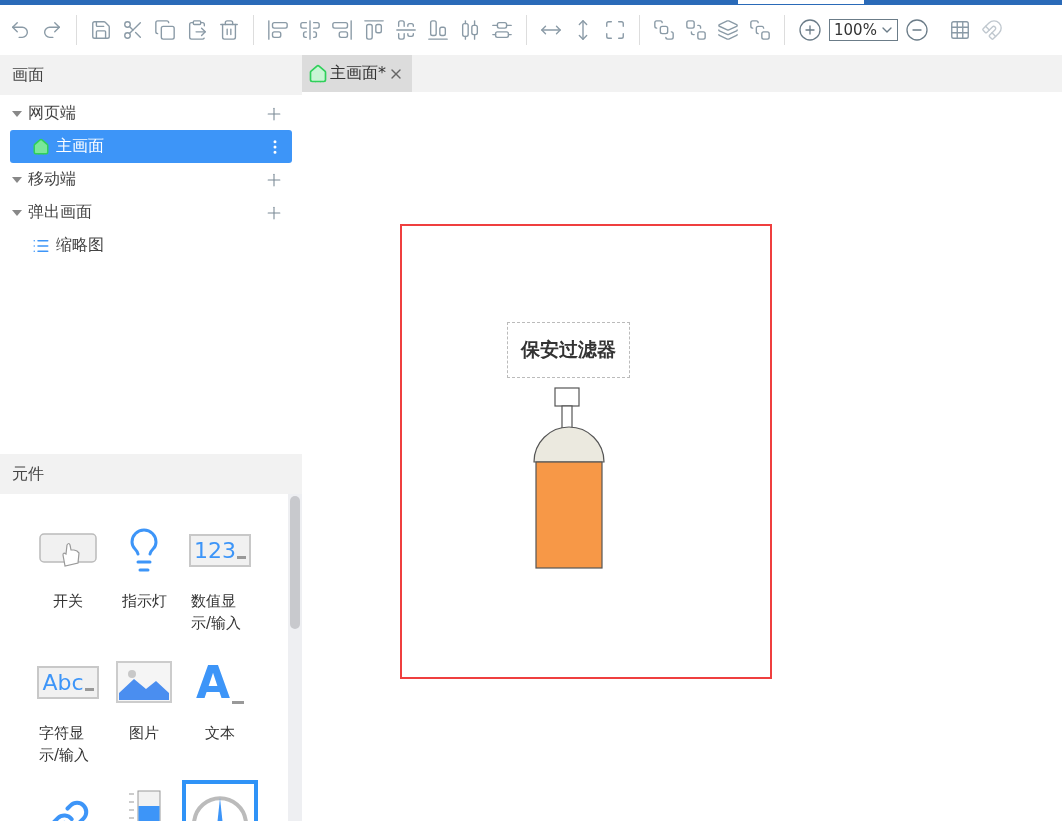 This screenshot has height=821, width=1062. What do you see at coordinates (52, 30) in the screenshot?
I see `redo-icon` at bounding box center [52, 30].